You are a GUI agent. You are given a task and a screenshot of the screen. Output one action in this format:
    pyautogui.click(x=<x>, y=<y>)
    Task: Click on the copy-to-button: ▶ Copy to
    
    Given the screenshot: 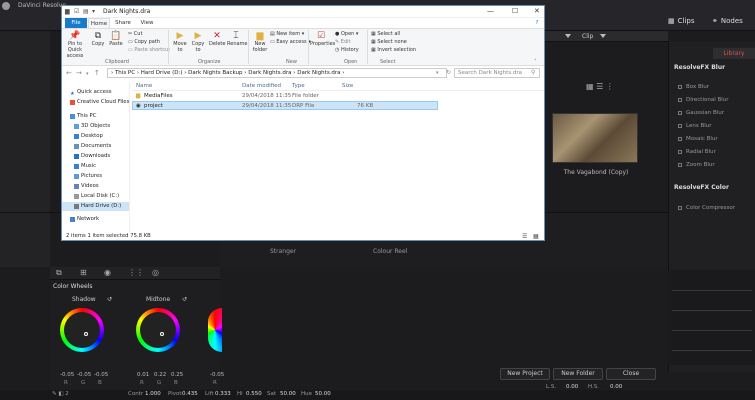 What is the action you would take?
    pyautogui.click(x=198, y=42)
    